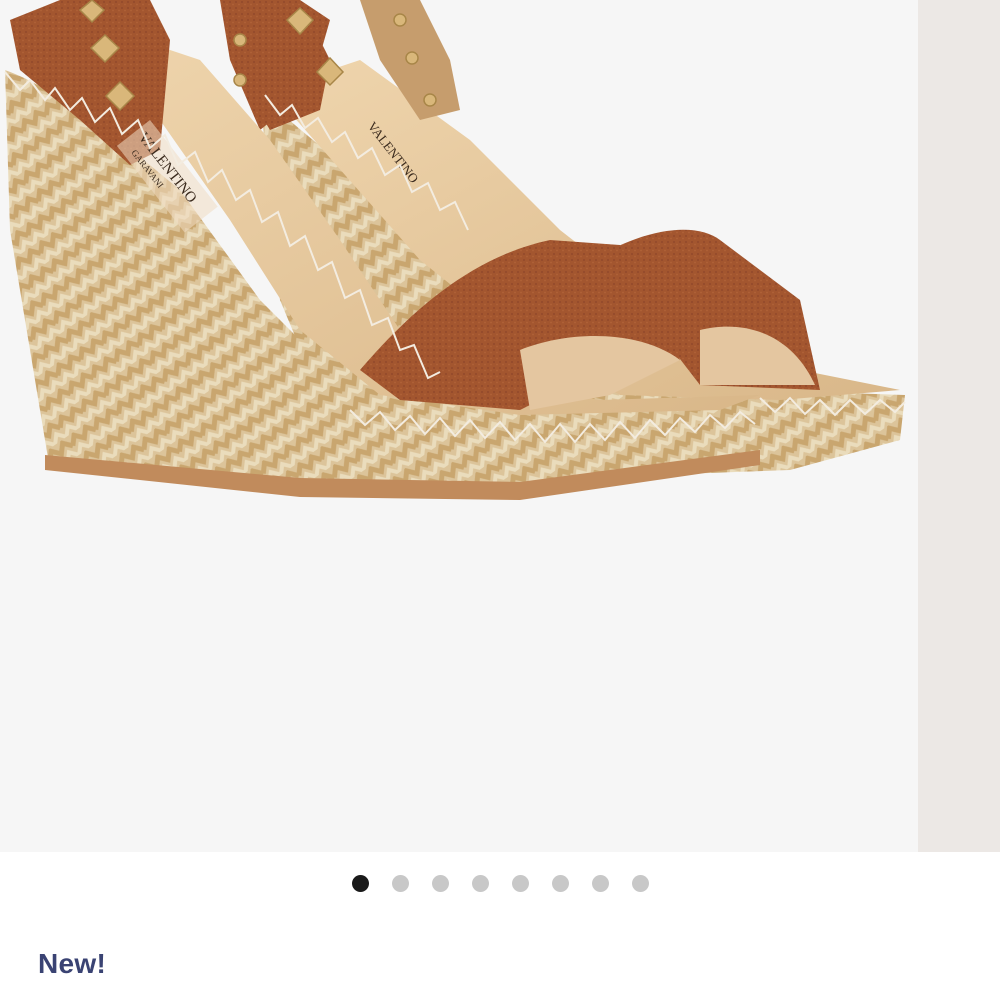  Describe the element at coordinates (72, 963) in the screenshot. I see `new-badge: New!` at that location.